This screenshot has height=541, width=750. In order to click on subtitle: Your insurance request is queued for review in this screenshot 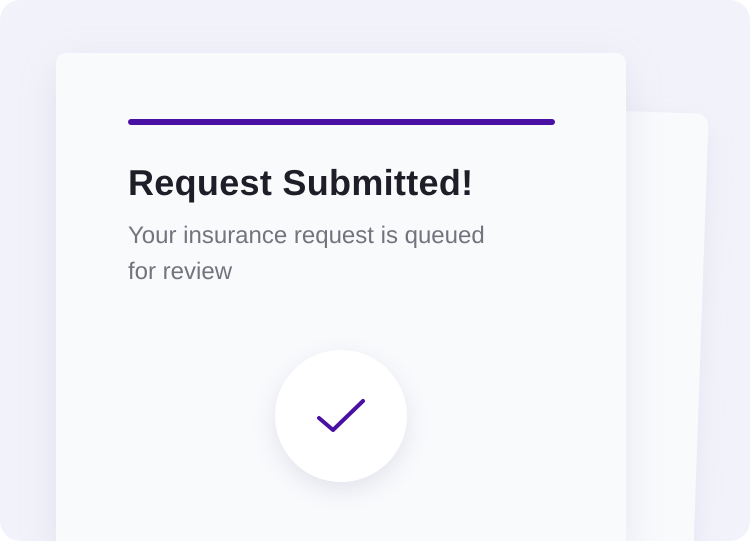, I will do `click(307, 254)`.